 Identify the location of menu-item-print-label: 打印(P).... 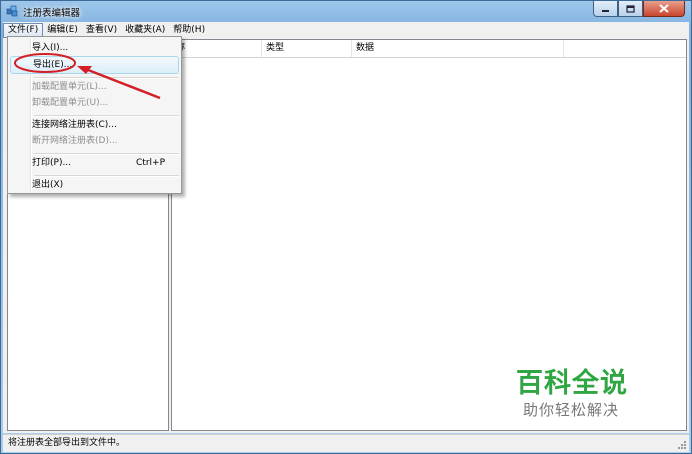
(52, 163).